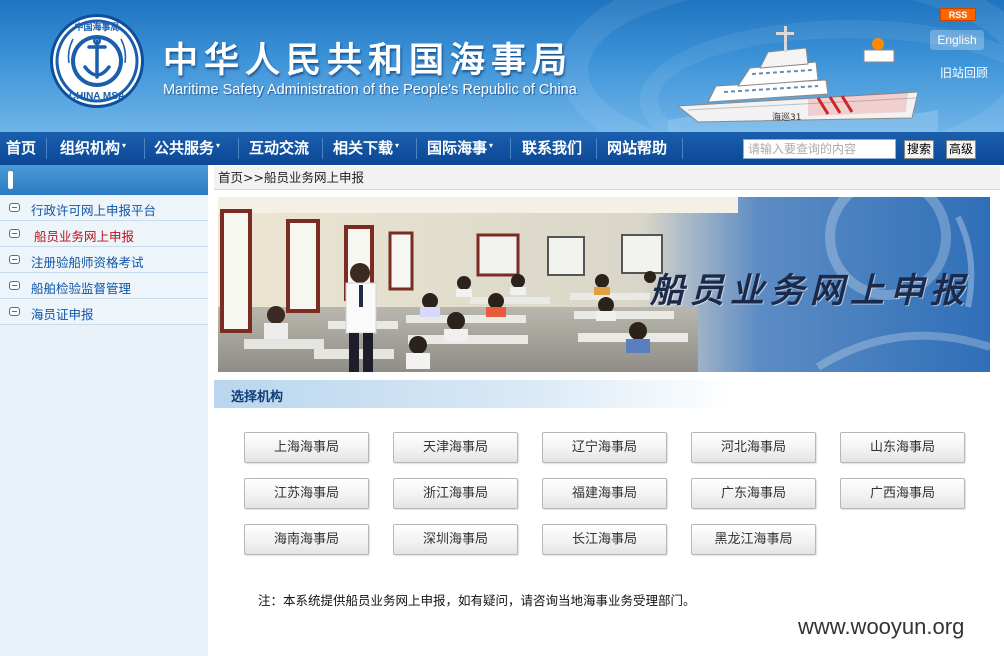 Image resolution: width=1004 pixels, height=656 pixels. I want to click on site-title: 中华人民共和国海事局, so click(368, 61).